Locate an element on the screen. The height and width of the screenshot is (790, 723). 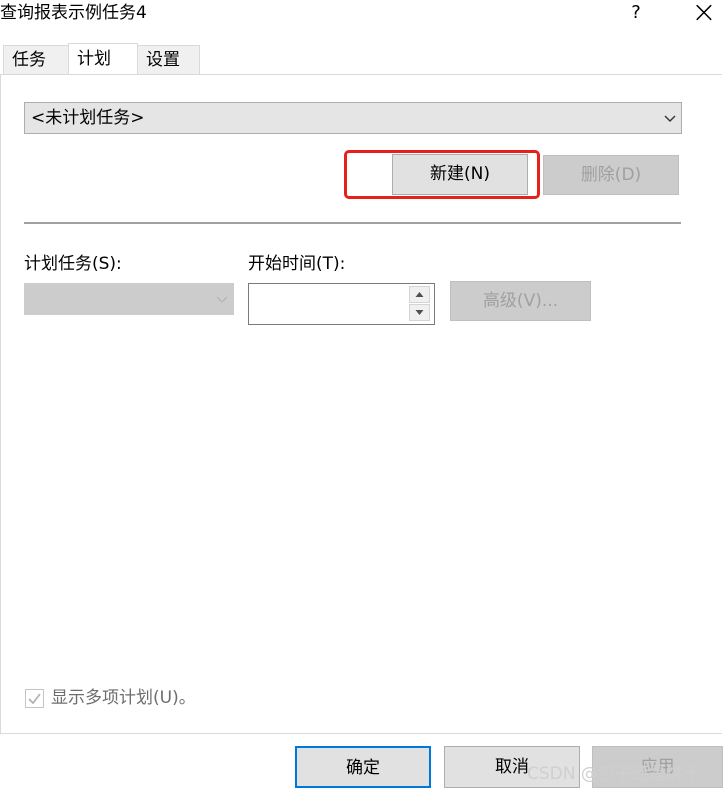
tab-strip: 任务 计划 设置 is located at coordinates (361, 59).